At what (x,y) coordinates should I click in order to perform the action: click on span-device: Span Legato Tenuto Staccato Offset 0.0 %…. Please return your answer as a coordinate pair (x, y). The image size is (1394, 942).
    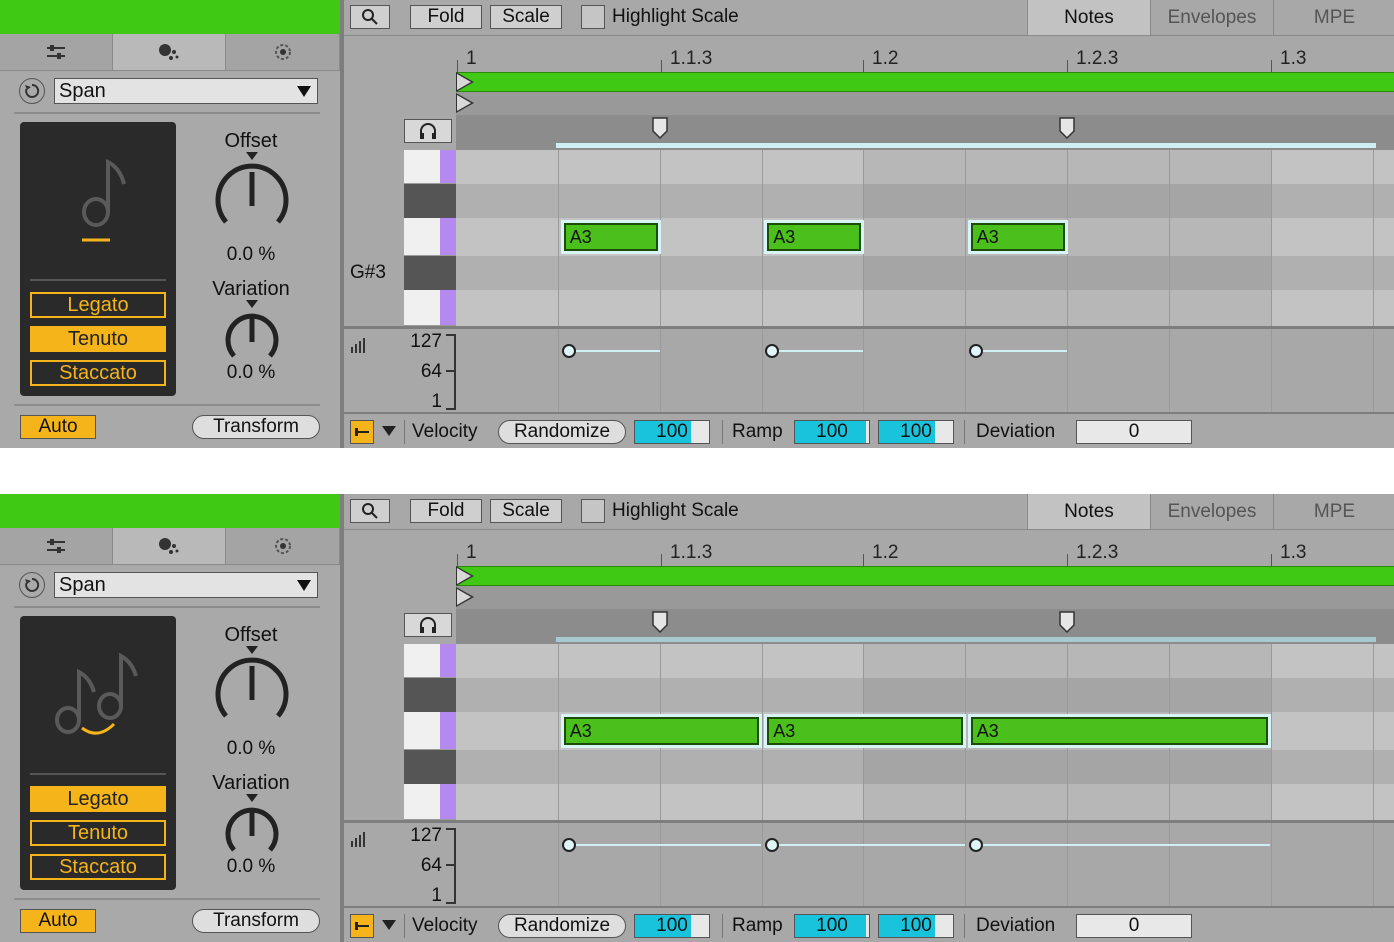
    Looking at the image, I should click on (171, 224).